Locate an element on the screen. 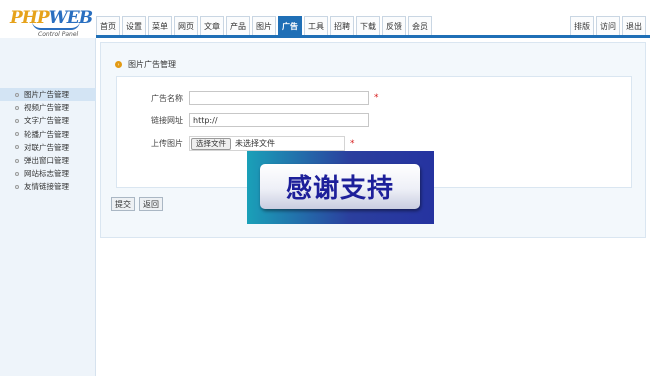 This screenshot has width=650, height=376. sidebar-item-label: 文字广告管理 is located at coordinates (46, 121).